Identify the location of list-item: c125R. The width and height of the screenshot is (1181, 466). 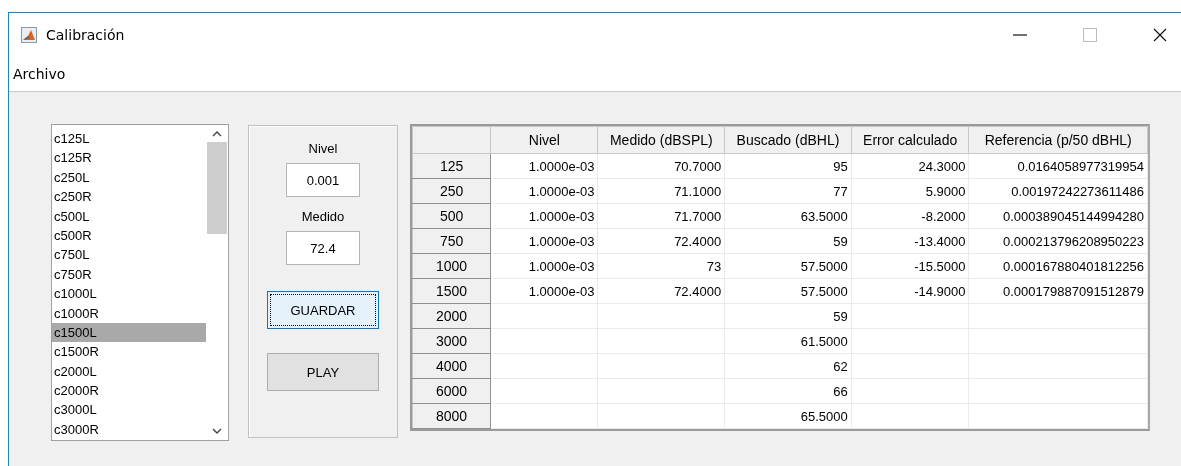
(129, 158).